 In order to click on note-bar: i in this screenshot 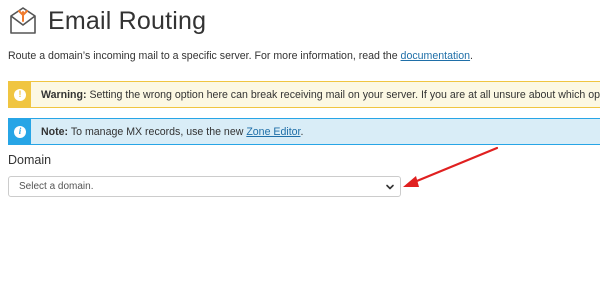, I will do `click(20, 131)`.